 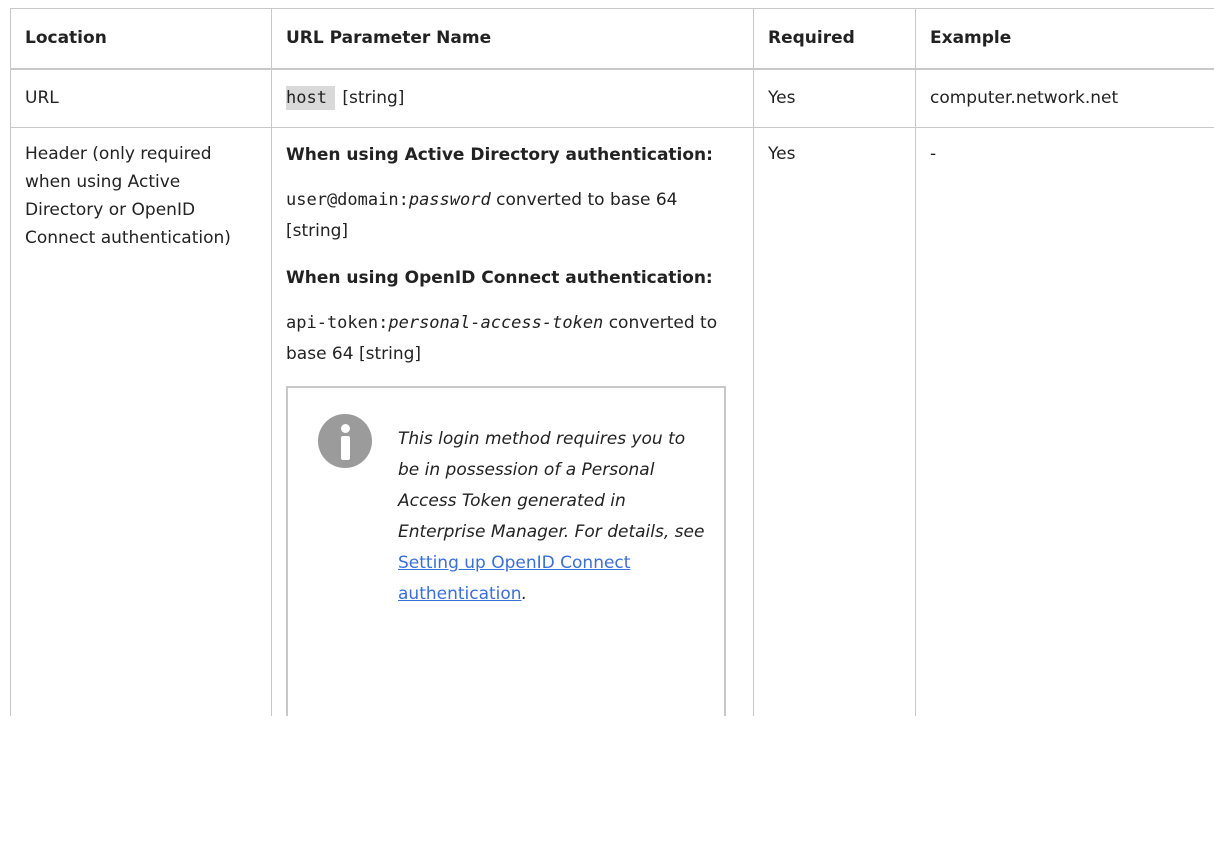 I want to click on ad-code-italic: password, so click(x=449, y=200).